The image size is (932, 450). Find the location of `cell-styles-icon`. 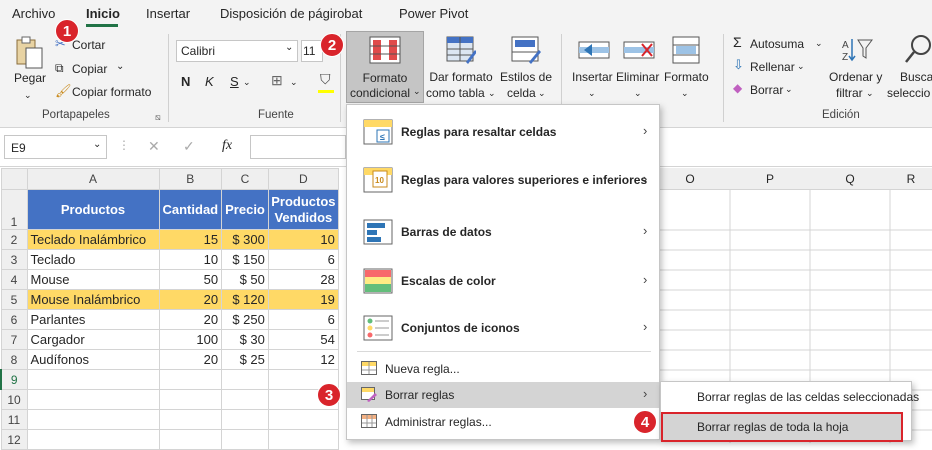

cell-styles-icon is located at coordinates (526, 52).